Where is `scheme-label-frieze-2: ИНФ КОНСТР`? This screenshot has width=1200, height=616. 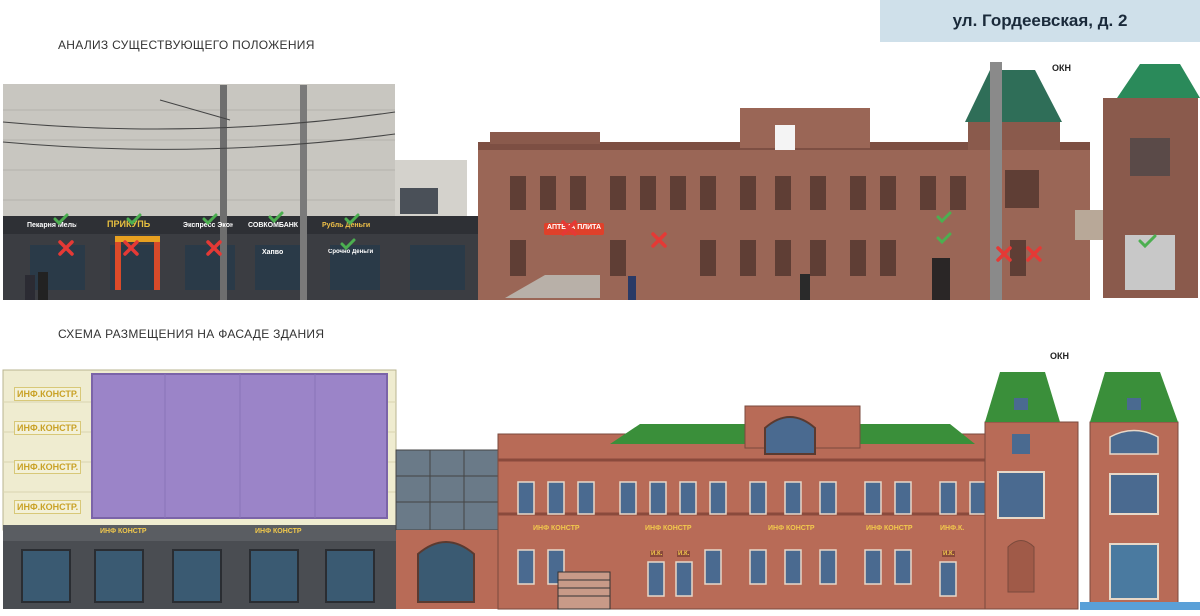 scheme-label-frieze-2: ИНФ КОНСТР is located at coordinates (668, 528).